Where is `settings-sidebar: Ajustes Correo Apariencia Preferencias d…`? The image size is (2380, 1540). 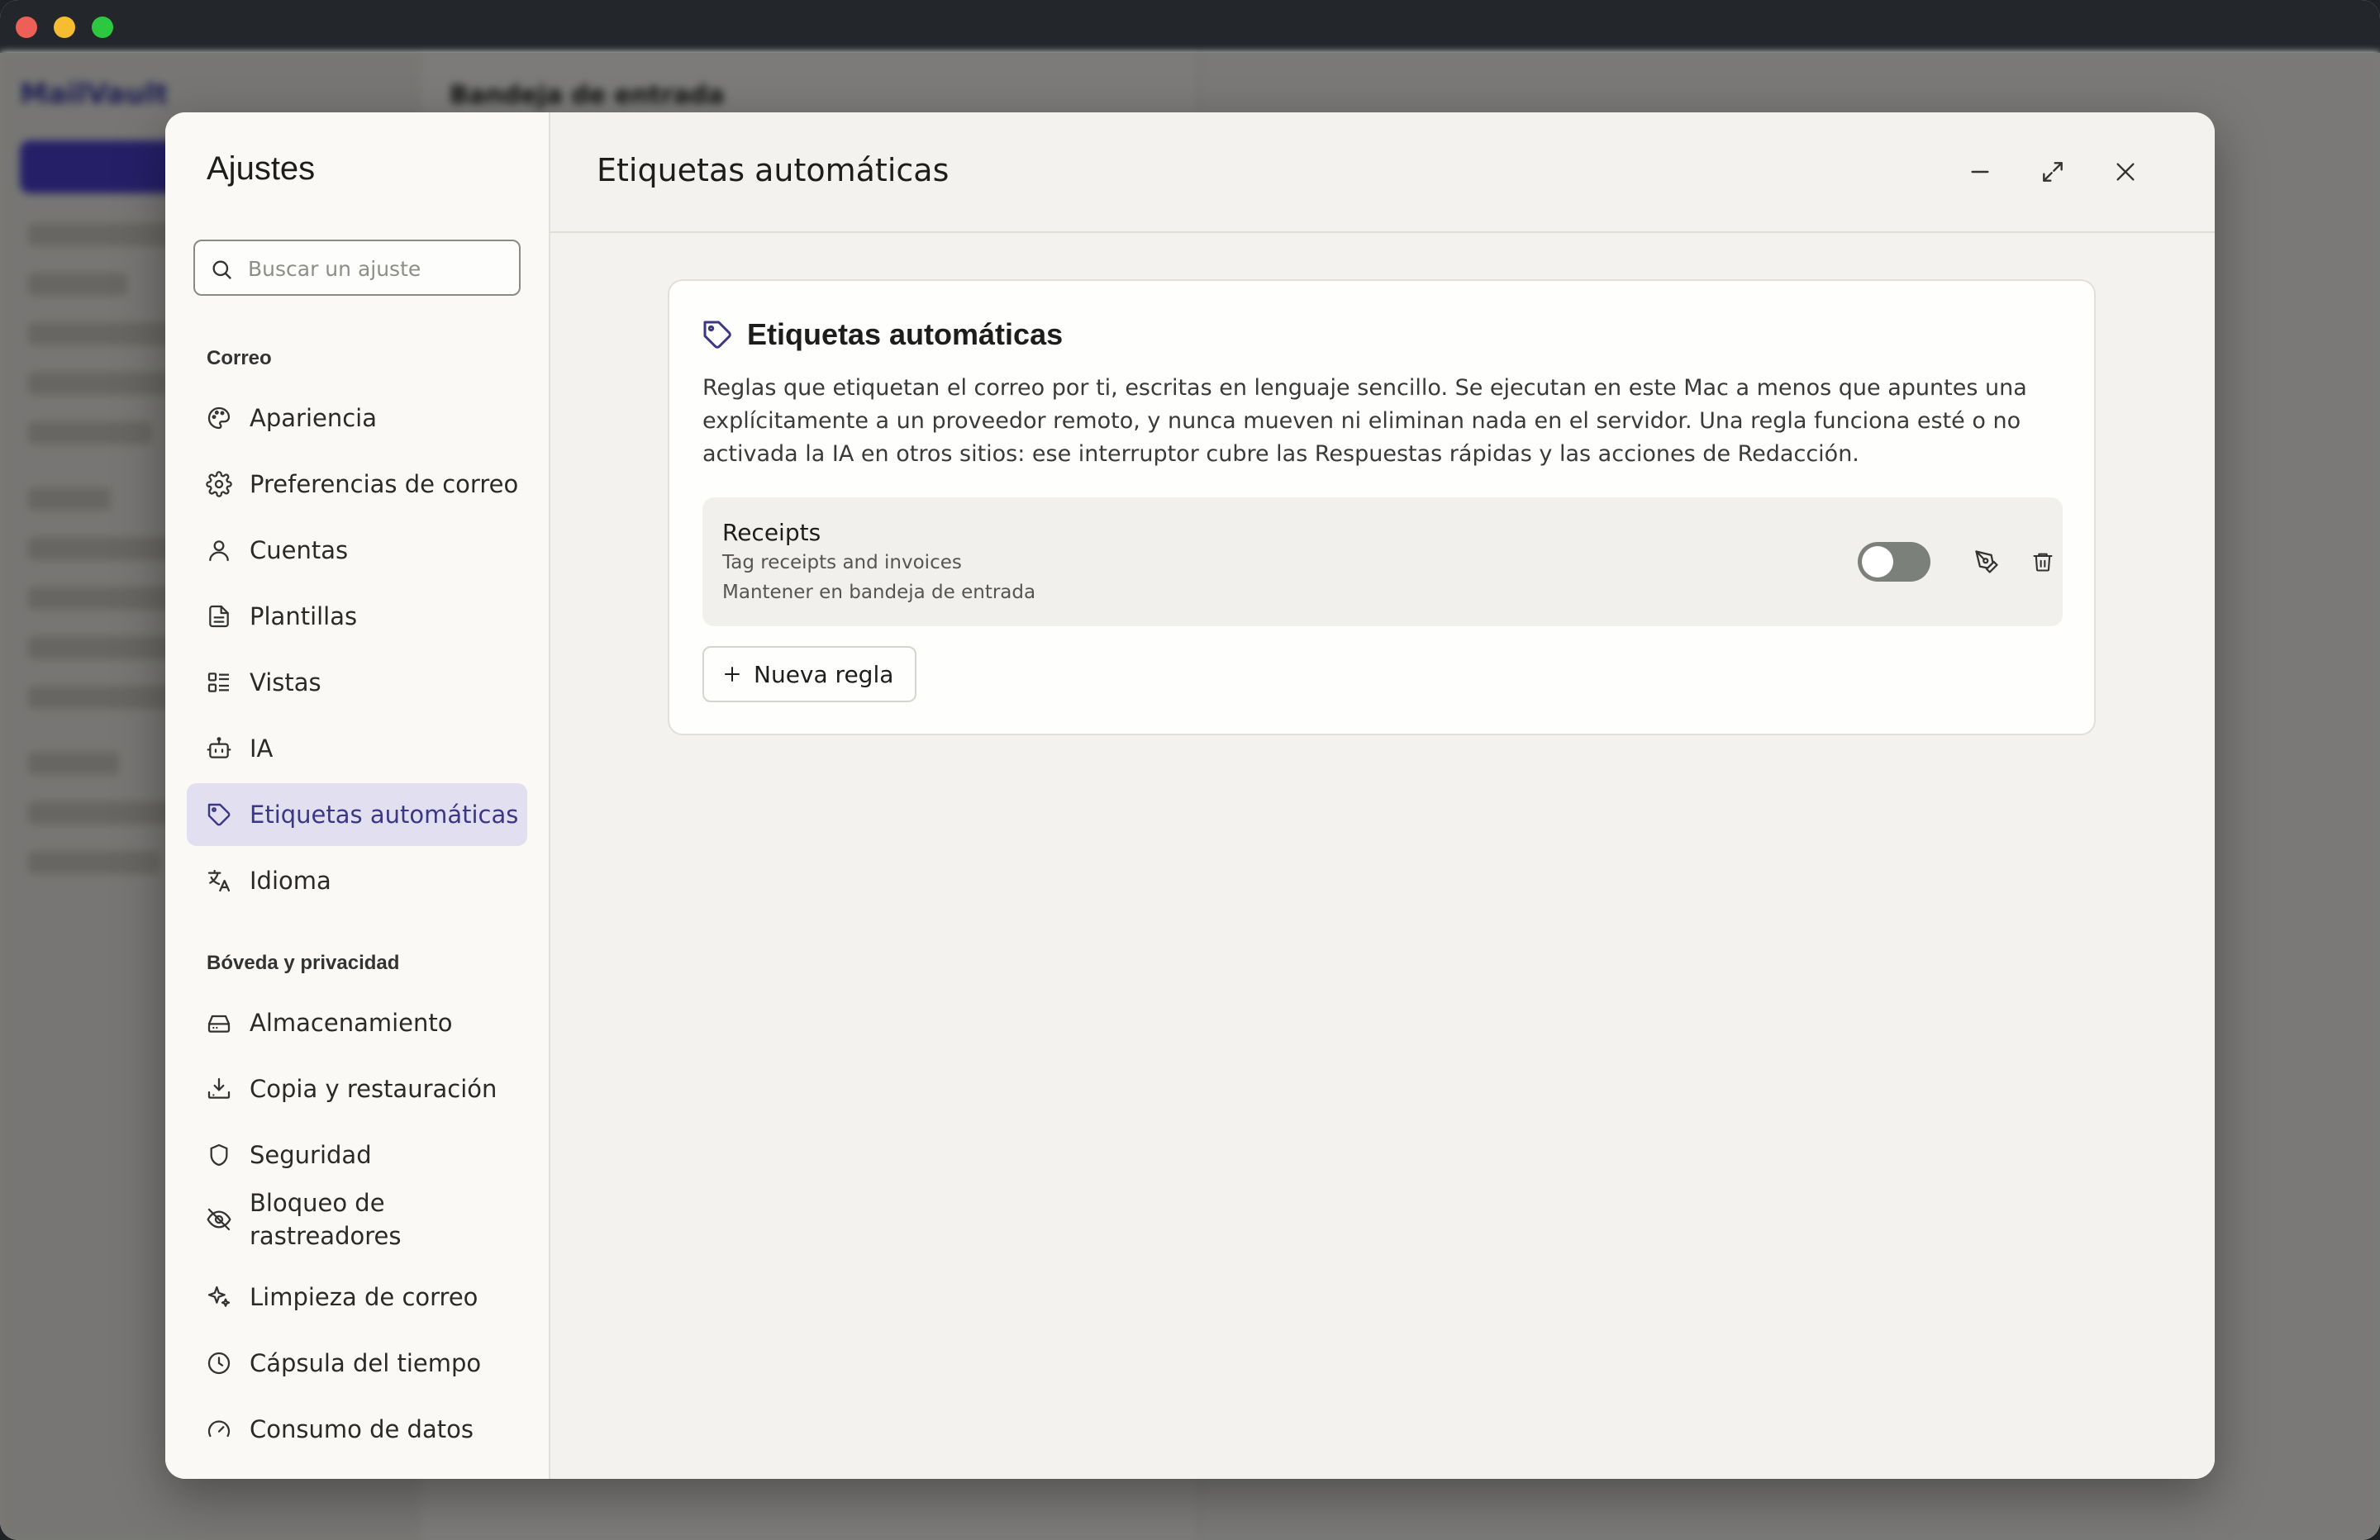 settings-sidebar: Ajustes Correo Apariencia Preferencias d… is located at coordinates (357, 795).